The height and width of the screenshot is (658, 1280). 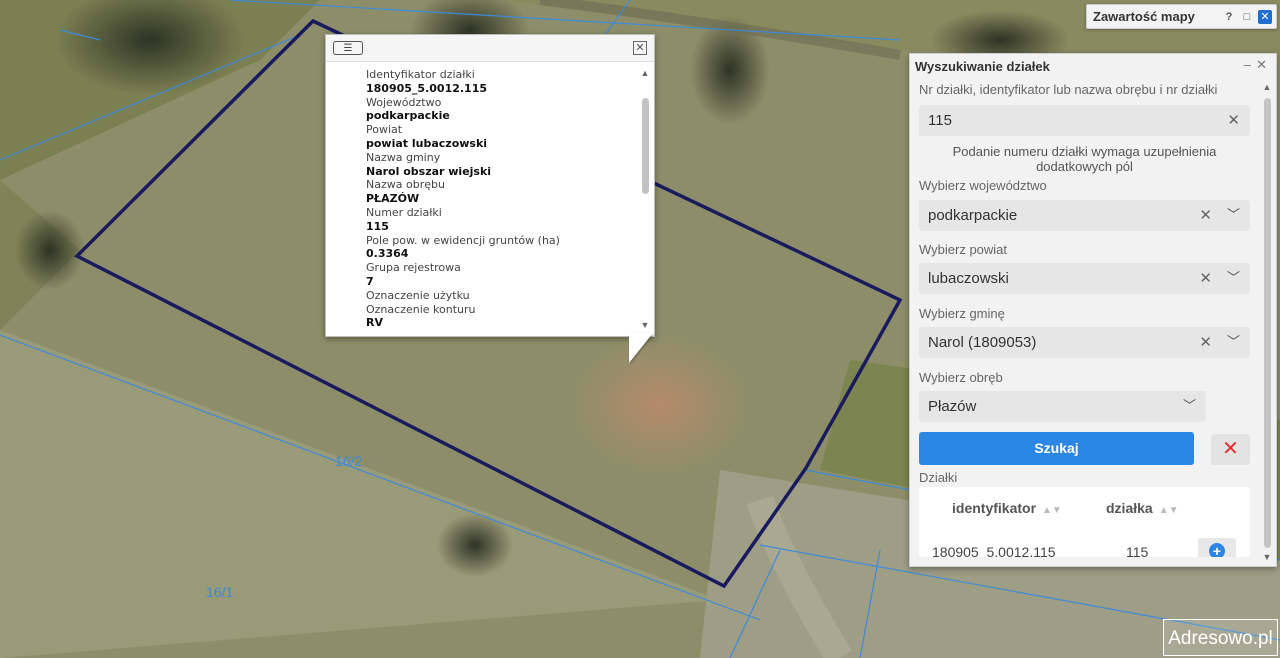 What do you see at coordinates (1084, 278) in the screenshot?
I see `county-select: lubaczowski ✕ ﹀` at bounding box center [1084, 278].